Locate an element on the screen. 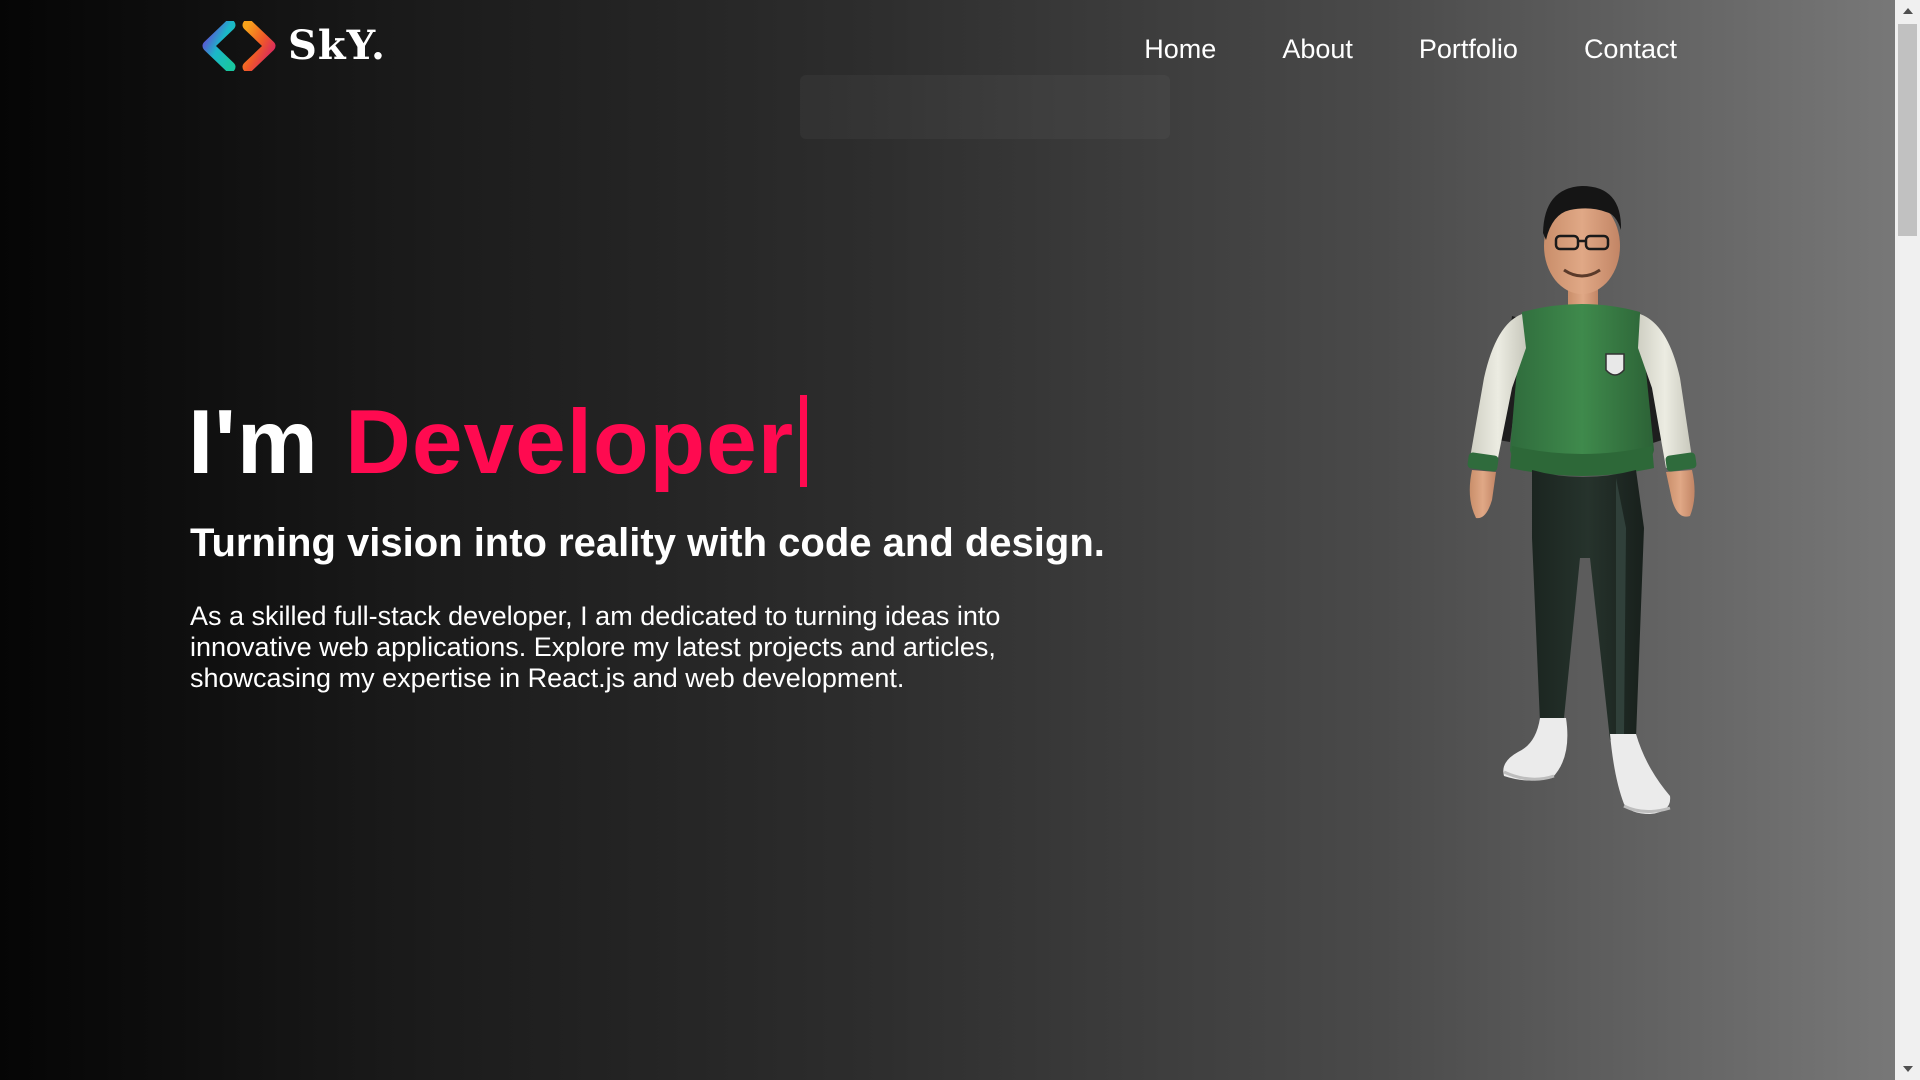 The image size is (1920, 1080). hero-title: I'm Developer is located at coordinates (498, 443).